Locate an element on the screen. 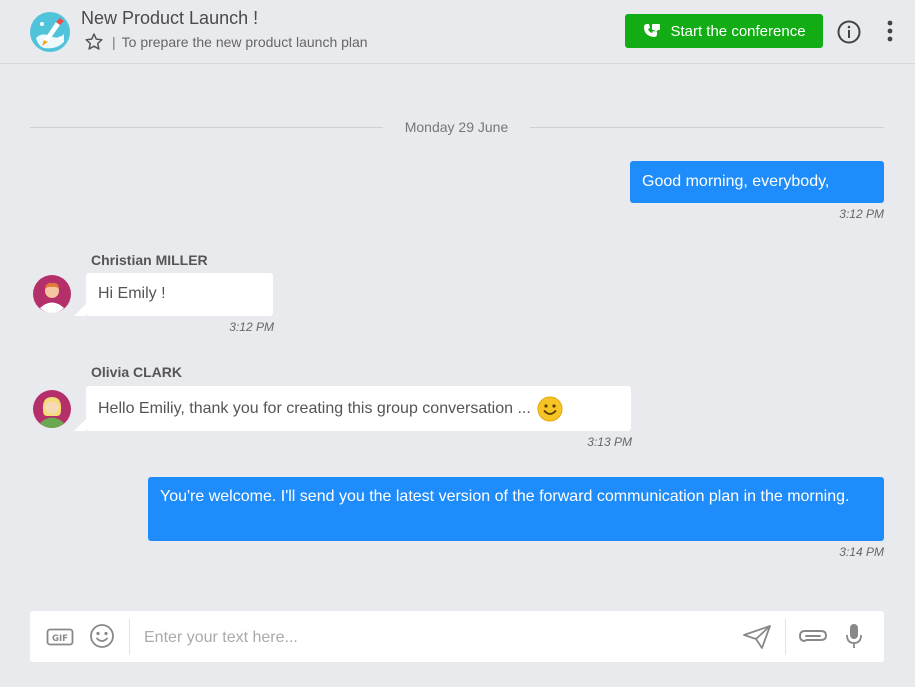 The image size is (915, 687). smiley-icon is located at coordinates (550, 409).